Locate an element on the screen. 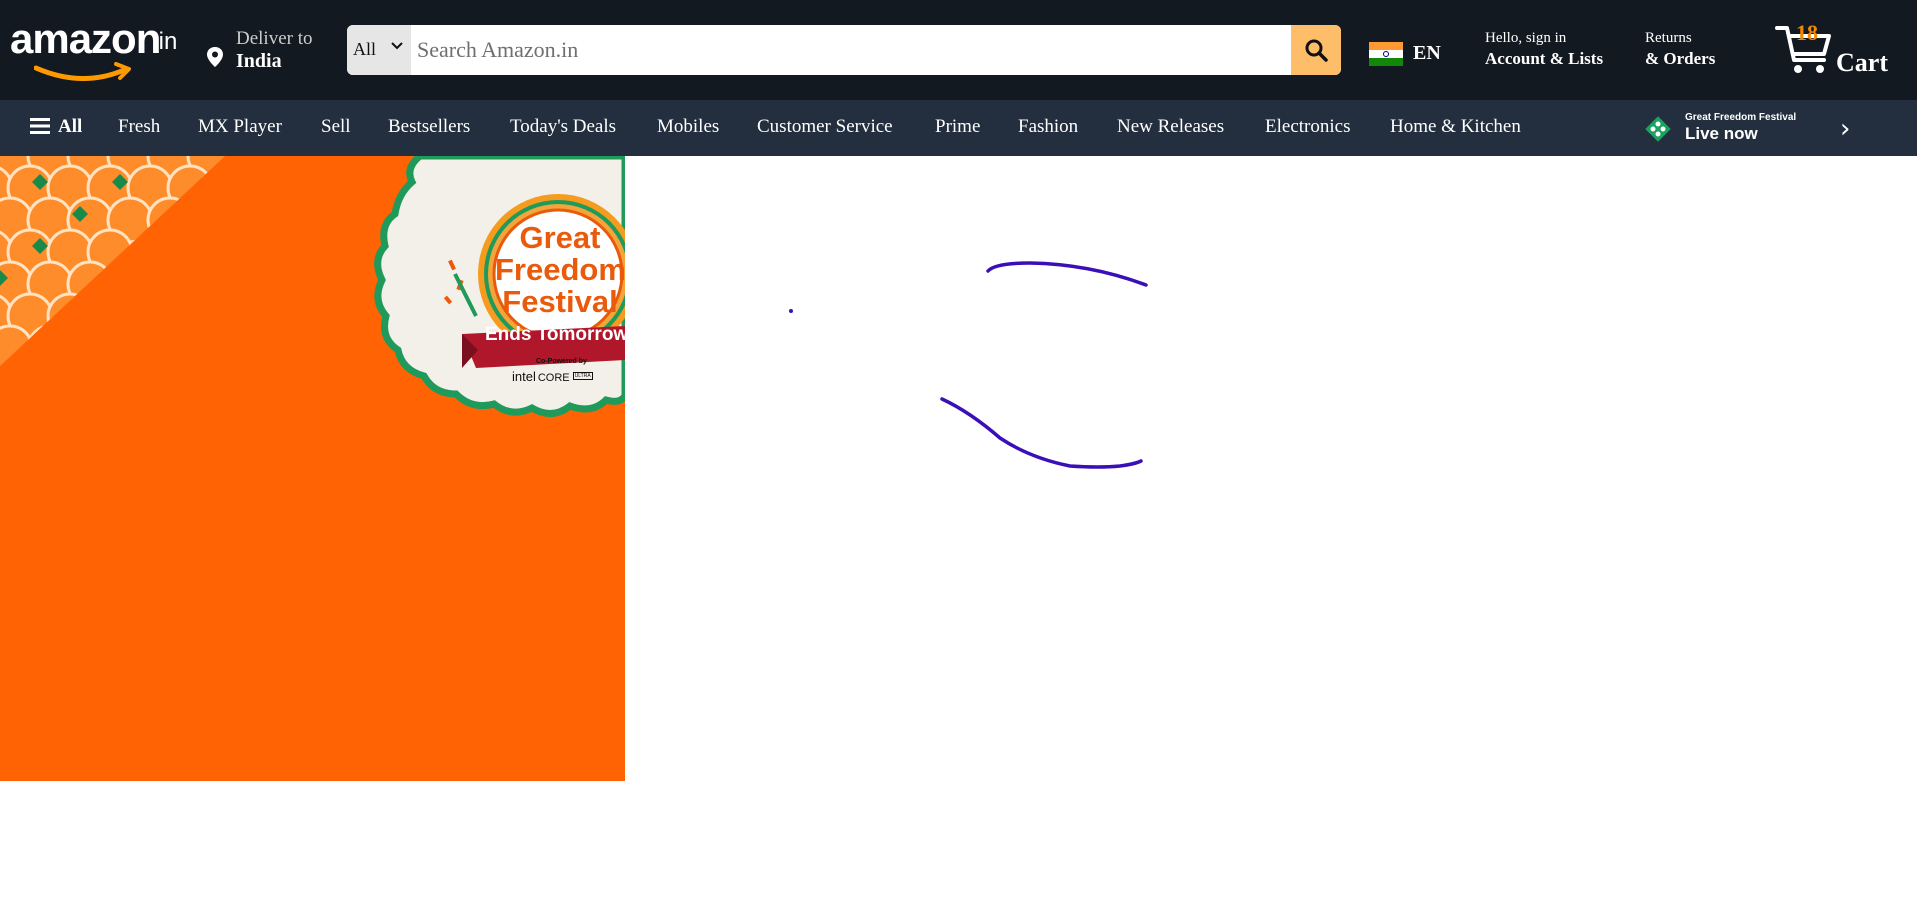 This screenshot has width=1917, height=920. nav-item-fresh: Fresh is located at coordinates (139, 127).